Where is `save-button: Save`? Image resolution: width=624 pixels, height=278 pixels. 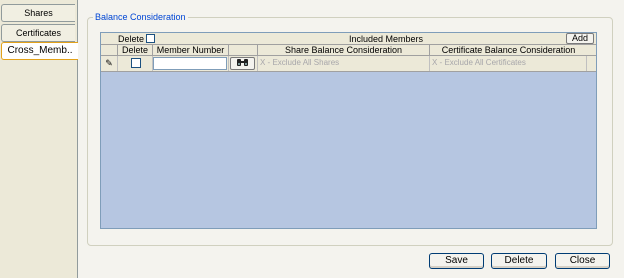
save-button: Save is located at coordinates (456, 261).